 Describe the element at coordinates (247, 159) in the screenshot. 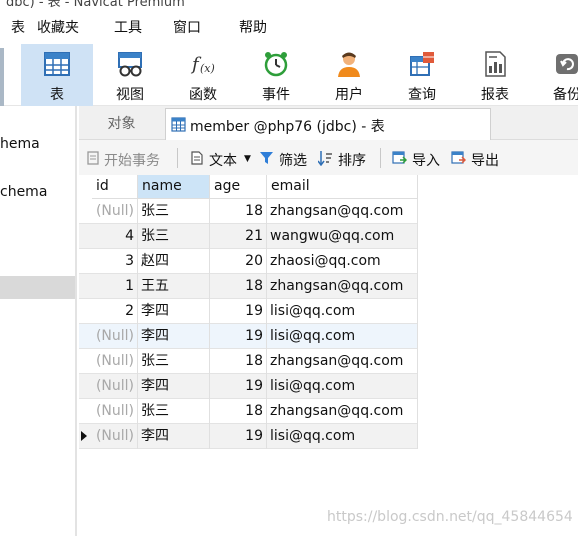

I see `text-dropdown-arrow-icon: ▼` at that location.